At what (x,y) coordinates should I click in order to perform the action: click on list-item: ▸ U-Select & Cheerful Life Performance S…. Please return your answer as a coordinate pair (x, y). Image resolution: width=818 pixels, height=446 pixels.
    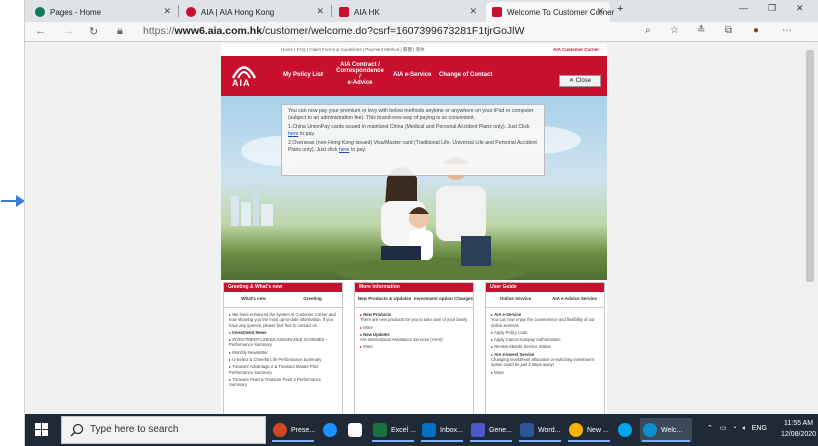
    Looking at the image, I should click on (283, 359).